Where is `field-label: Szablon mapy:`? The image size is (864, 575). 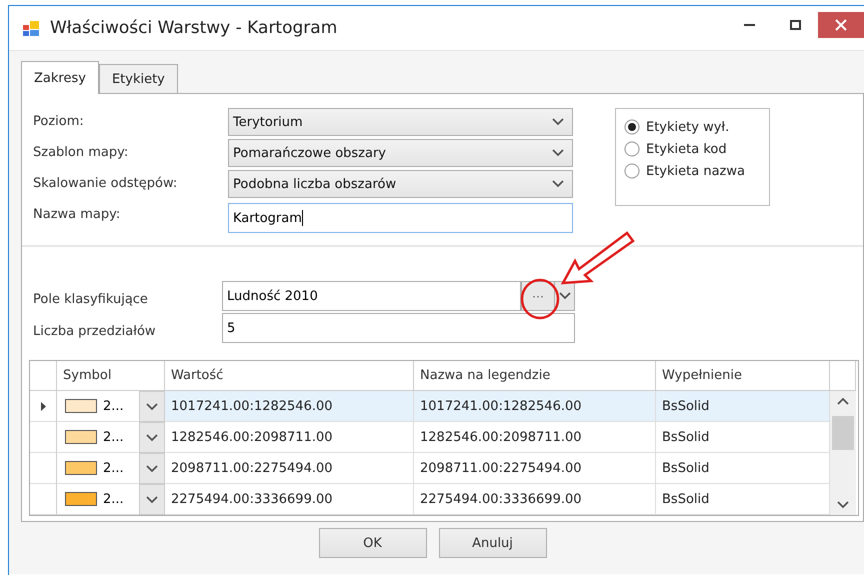 field-label: Szablon mapy: is located at coordinates (81, 153).